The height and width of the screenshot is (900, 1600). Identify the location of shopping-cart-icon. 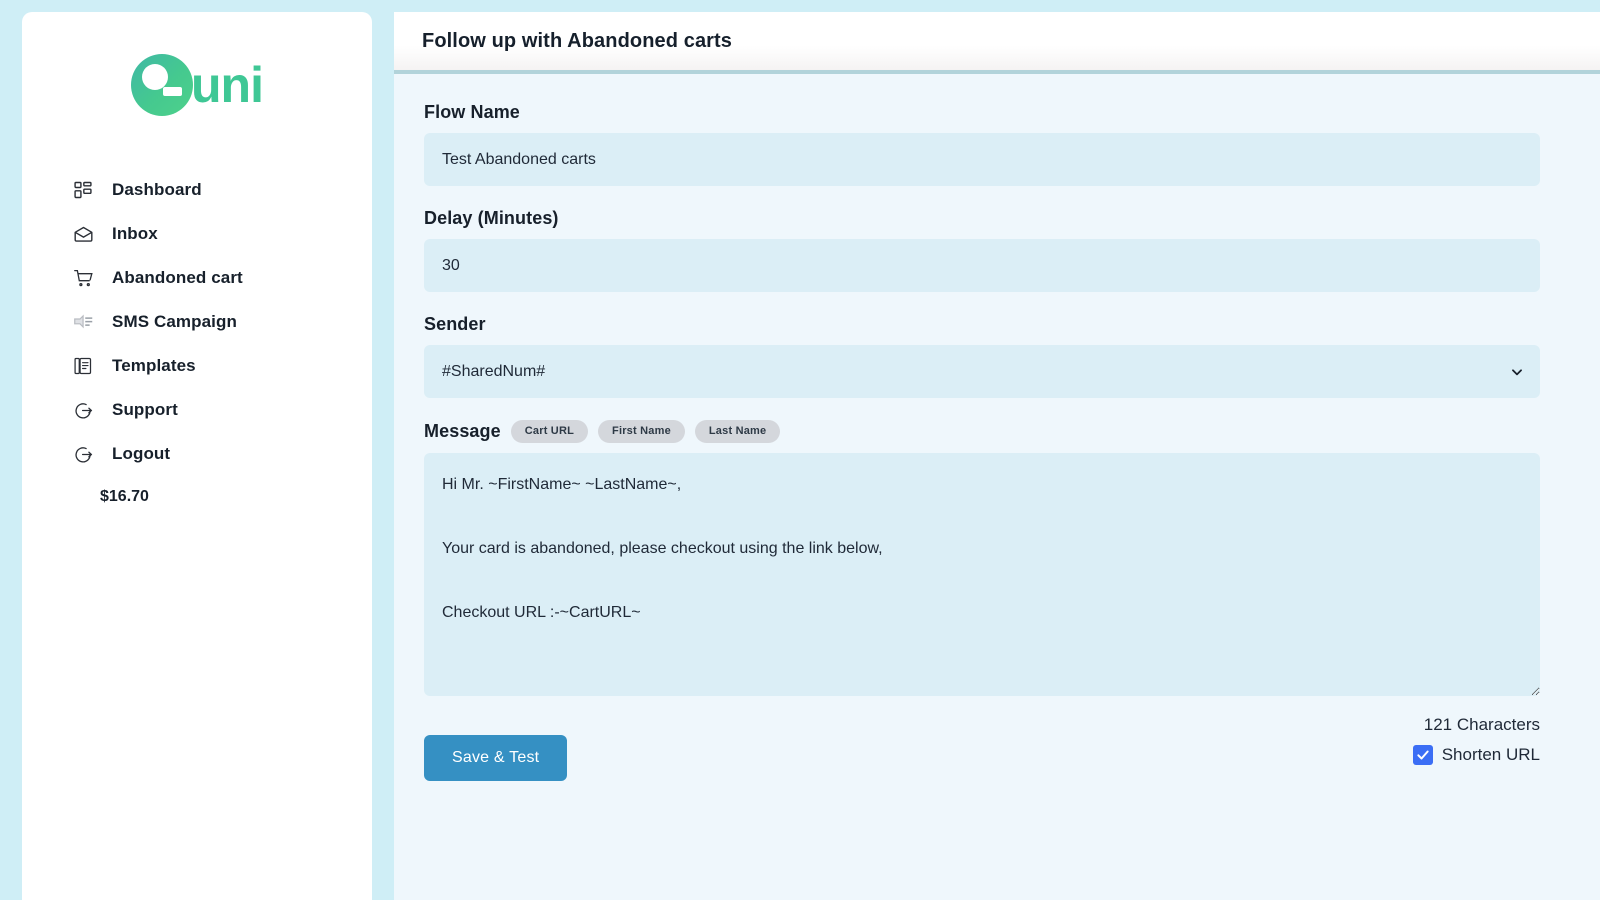
(83, 278).